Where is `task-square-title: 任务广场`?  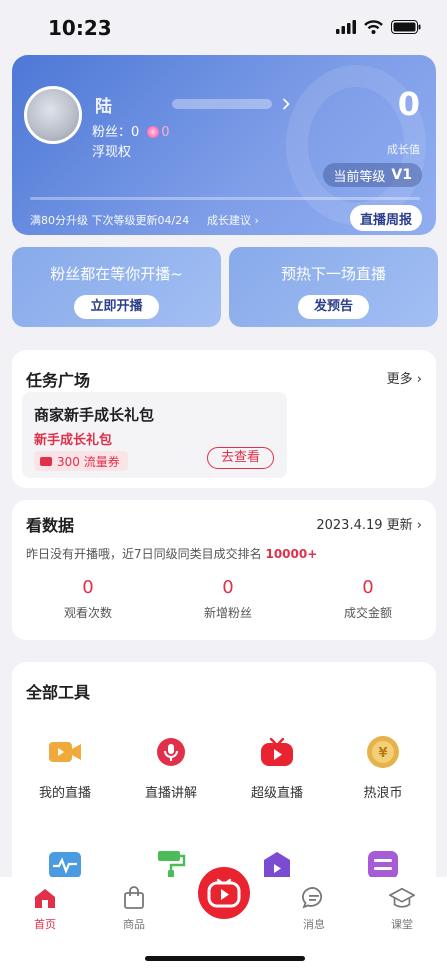
task-square-title: 任务广场 is located at coordinates (58, 380).